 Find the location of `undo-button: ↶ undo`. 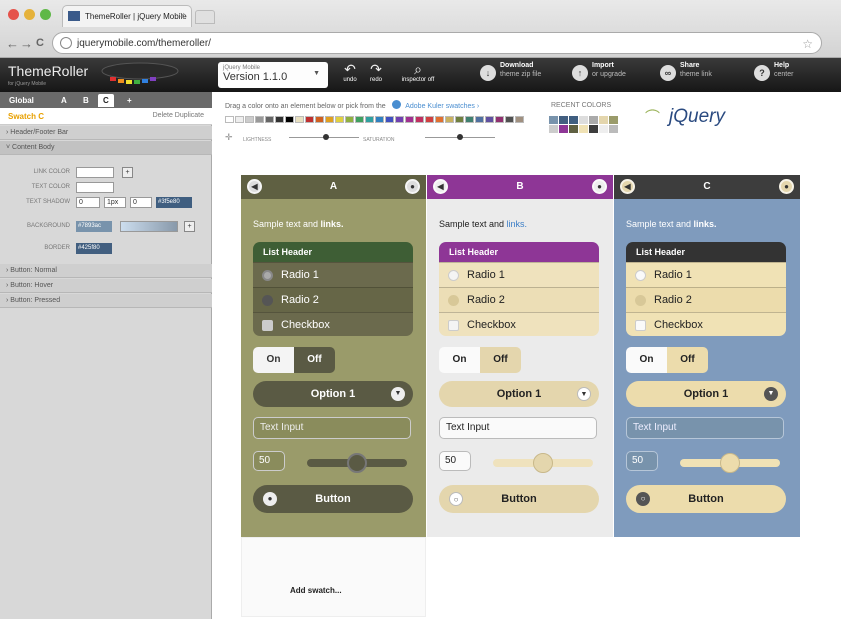

undo-button: ↶ undo is located at coordinates (350, 75).